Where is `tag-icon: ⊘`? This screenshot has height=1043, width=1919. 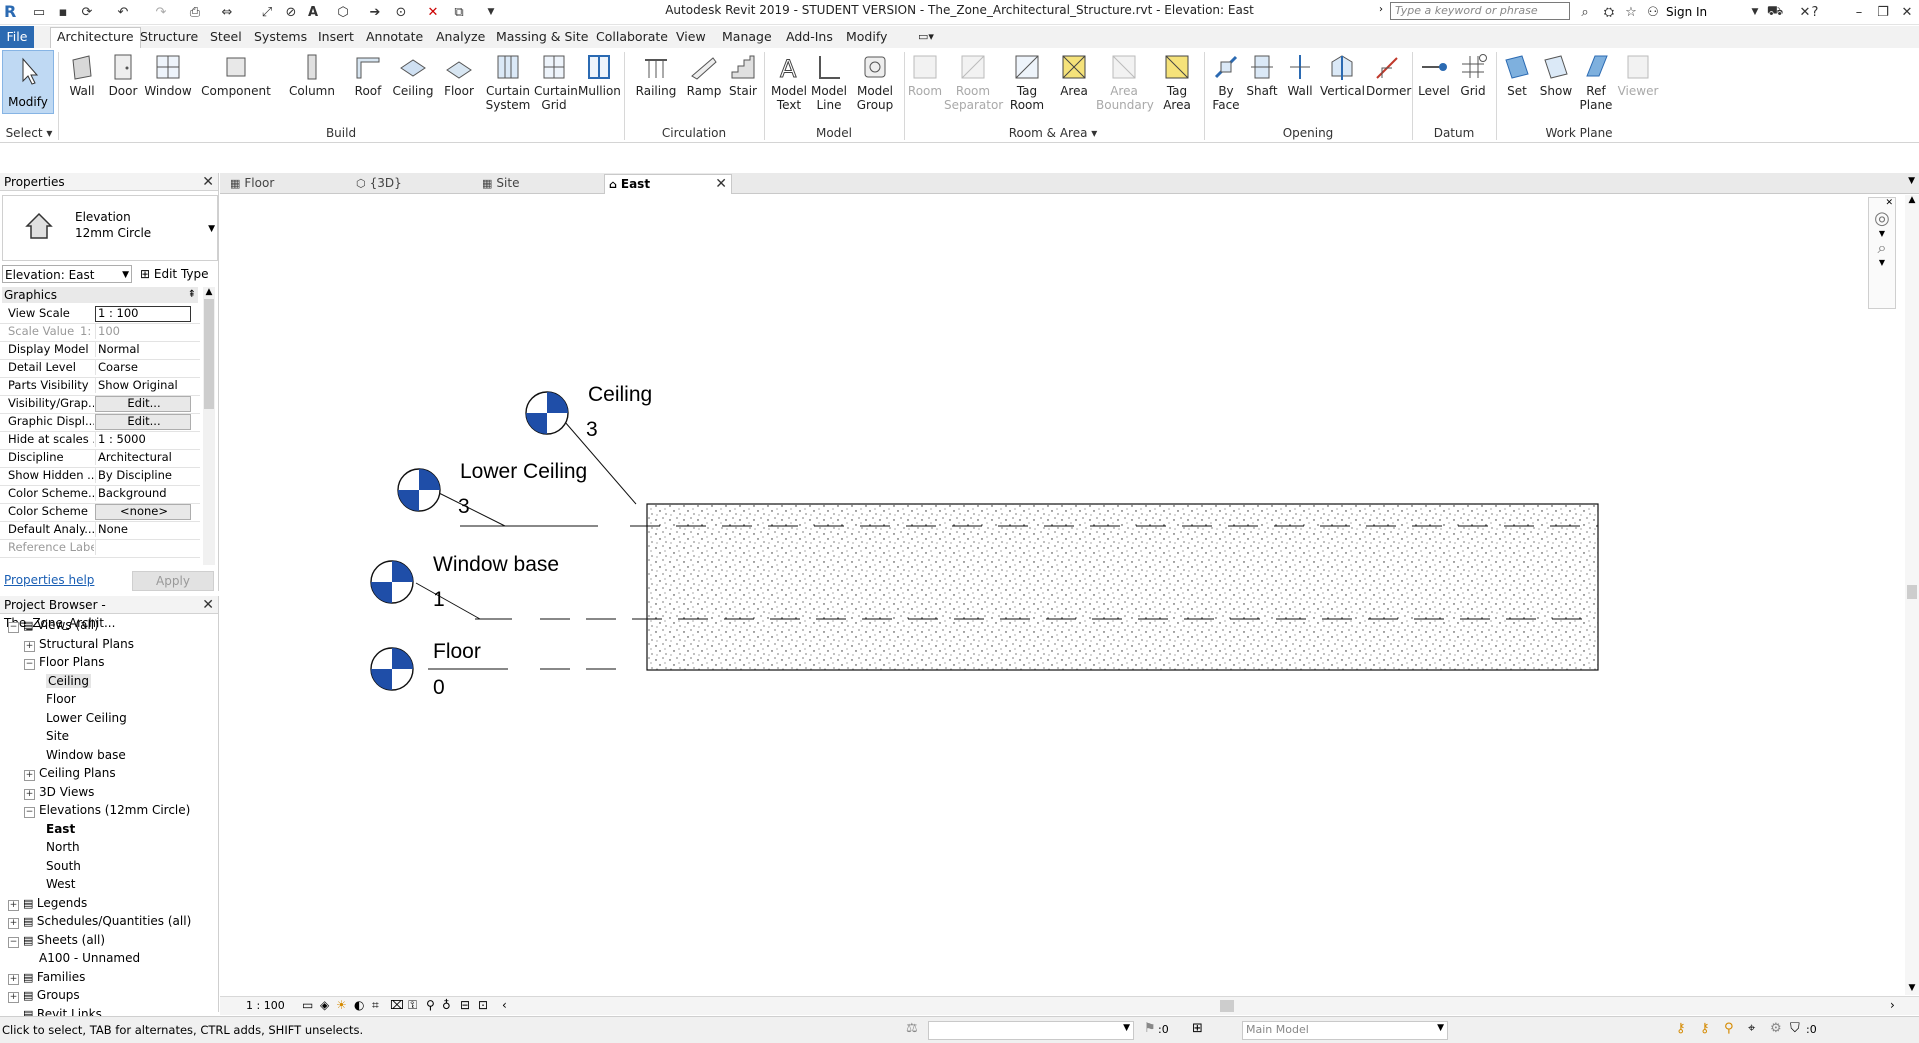 tag-icon: ⊘ is located at coordinates (291, 12).